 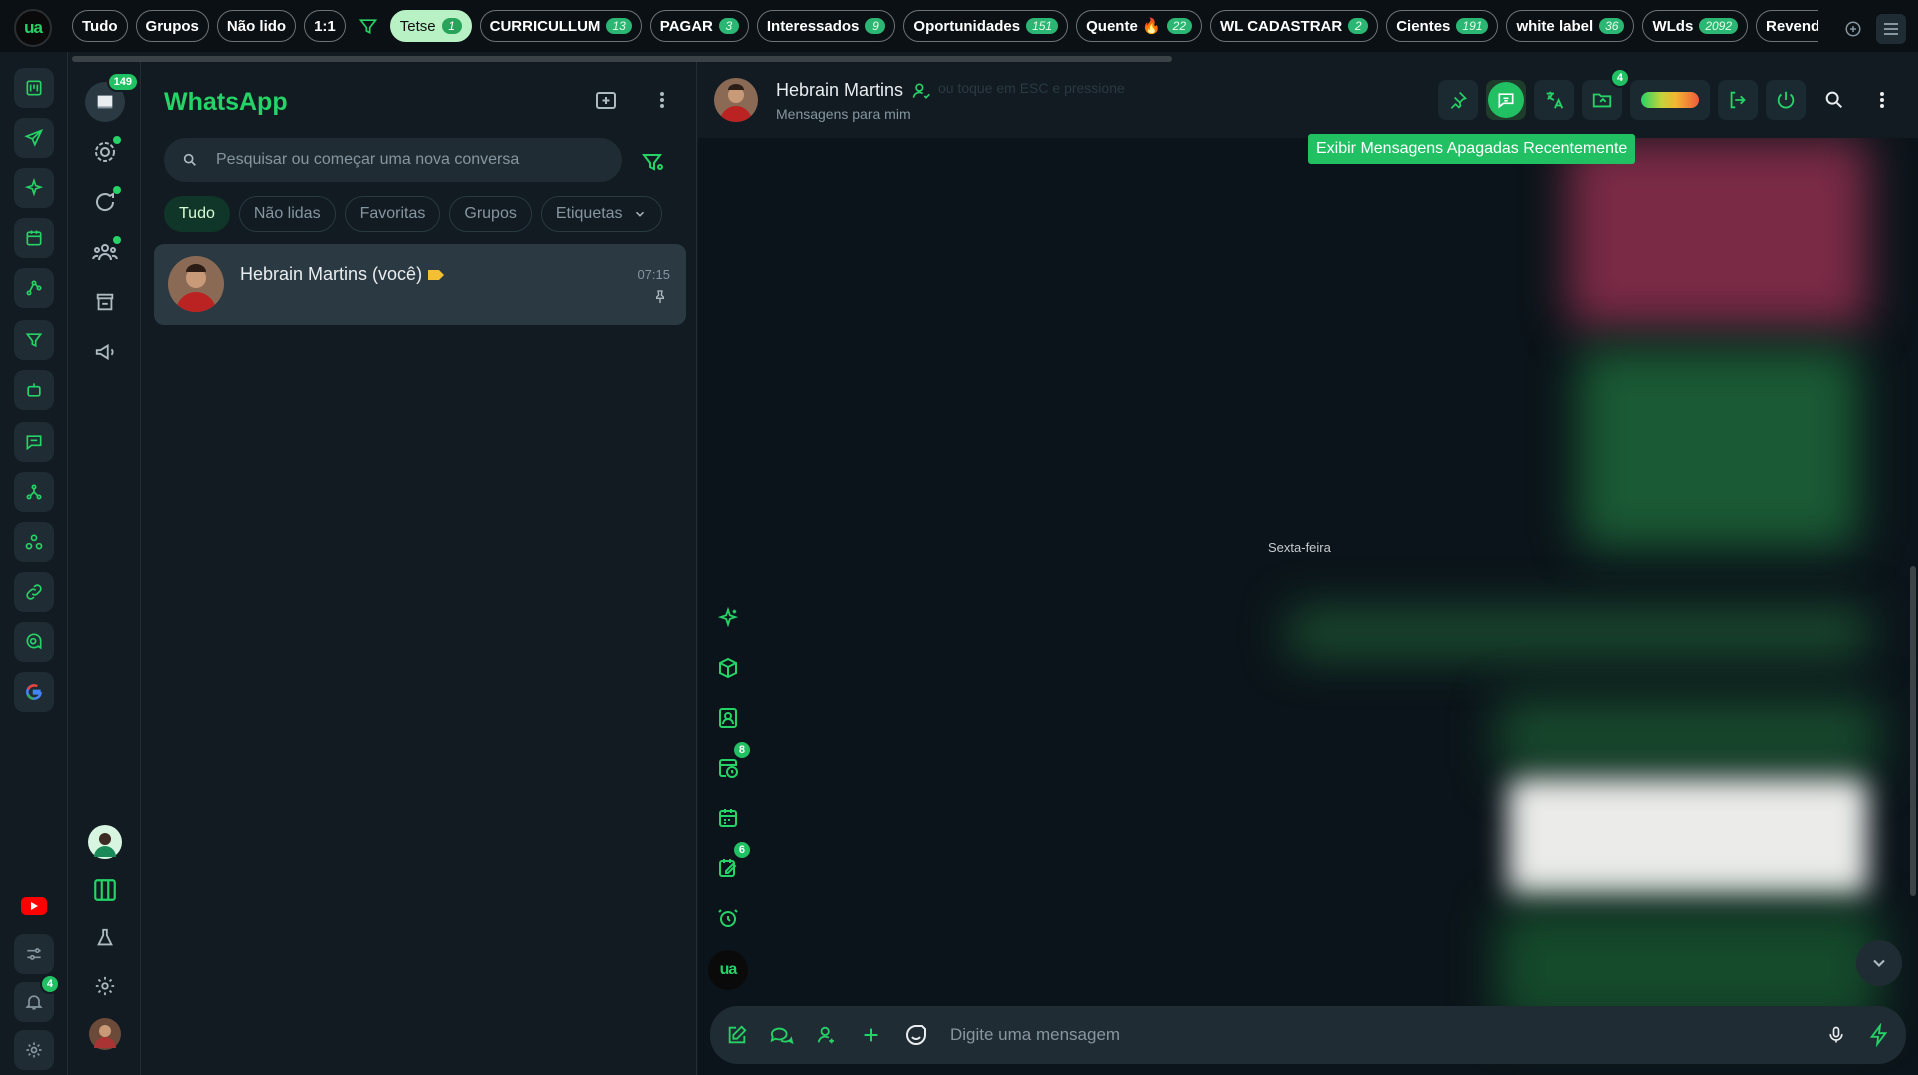 I want to click on filter-chip: WLds 2092, so click(x=1695, y=26).